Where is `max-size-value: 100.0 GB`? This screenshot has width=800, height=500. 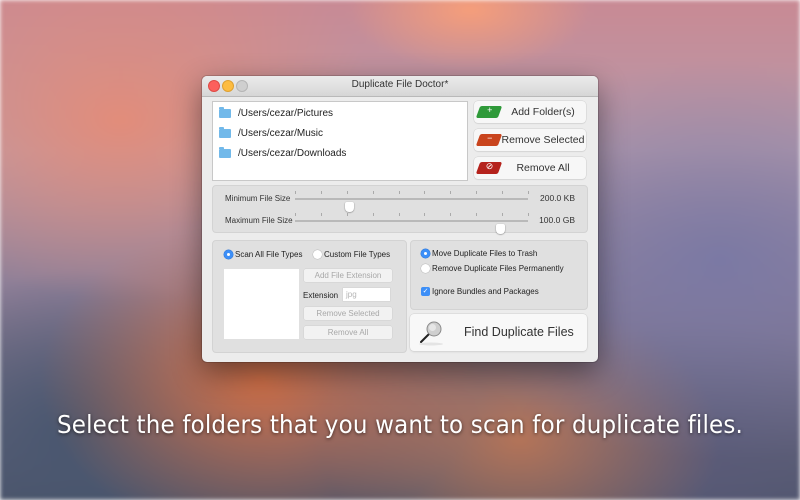
max-size-value: 100.0 GB is located at coordinates (557, 220).